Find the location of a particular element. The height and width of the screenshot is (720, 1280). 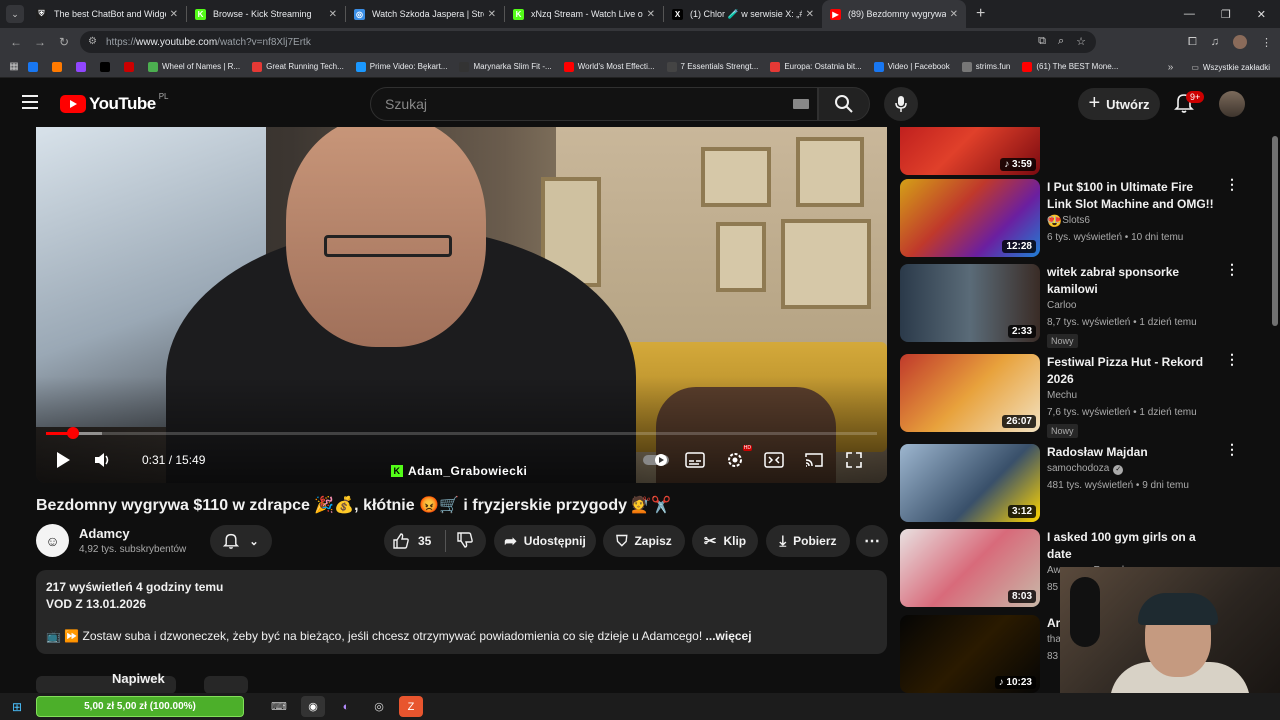

restore-icon: ❐ is located at coordinates (1226, 14).